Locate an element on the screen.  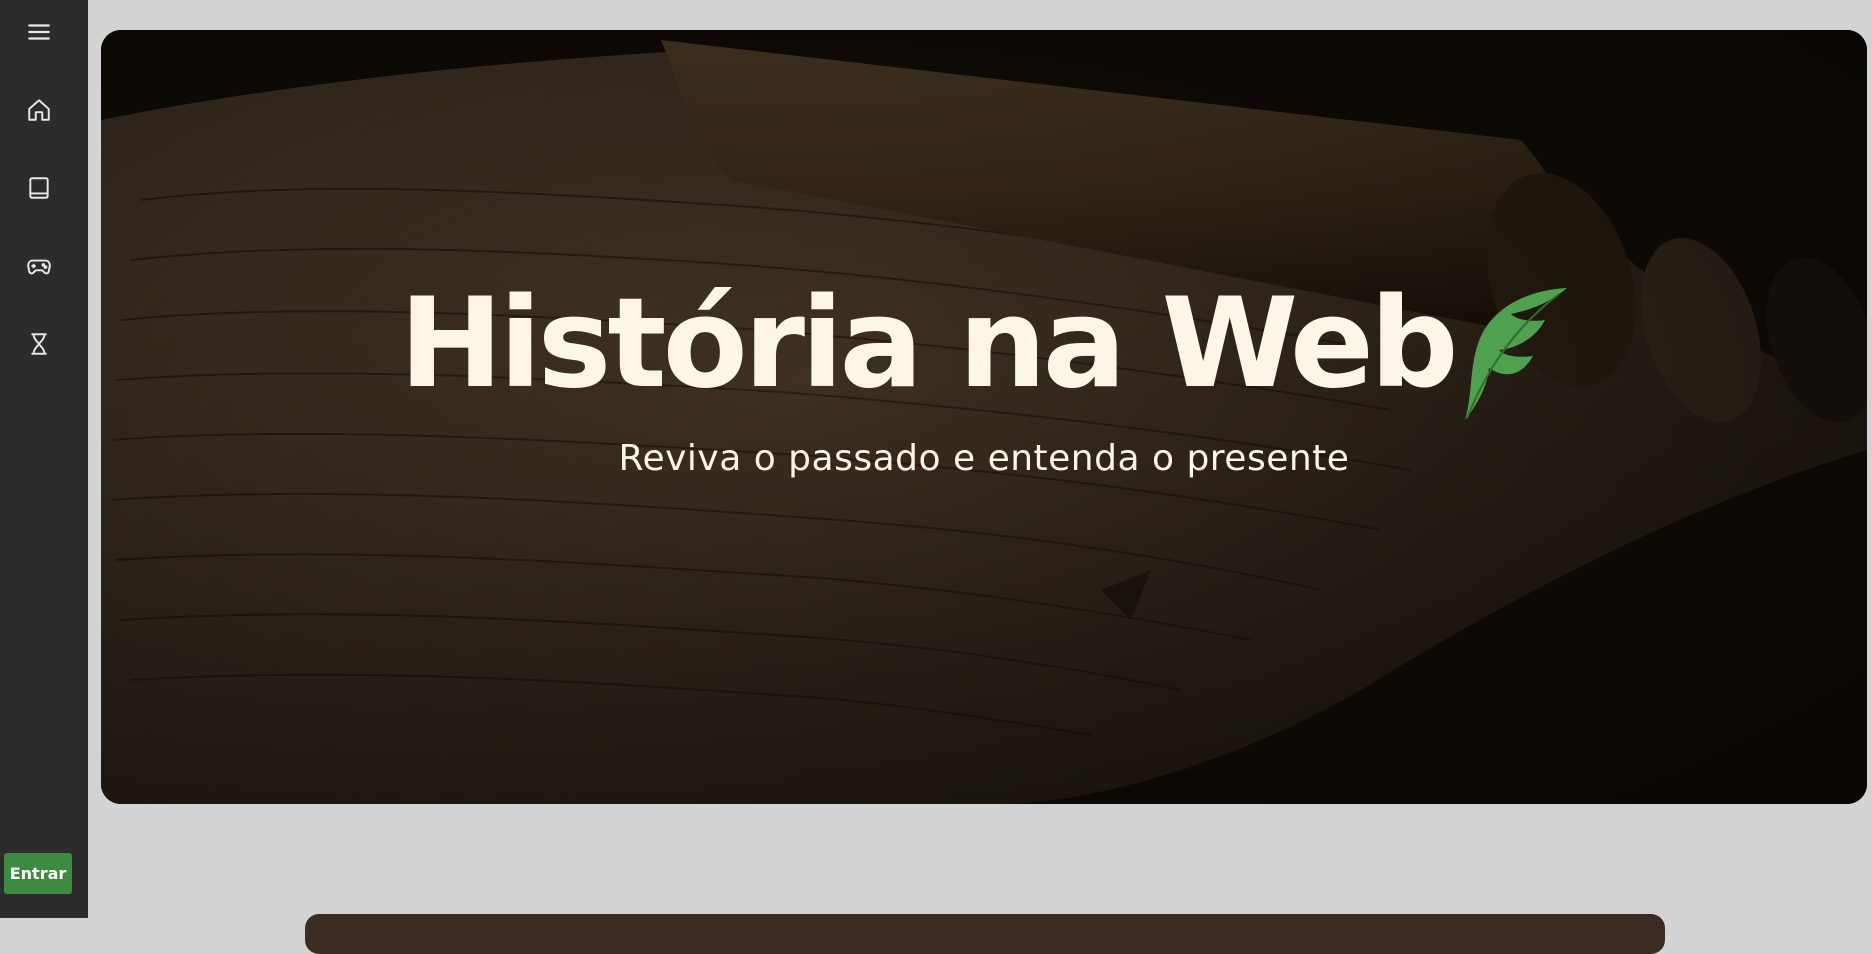
hero-title-text: História na Web is located at coordinates (928, 344).